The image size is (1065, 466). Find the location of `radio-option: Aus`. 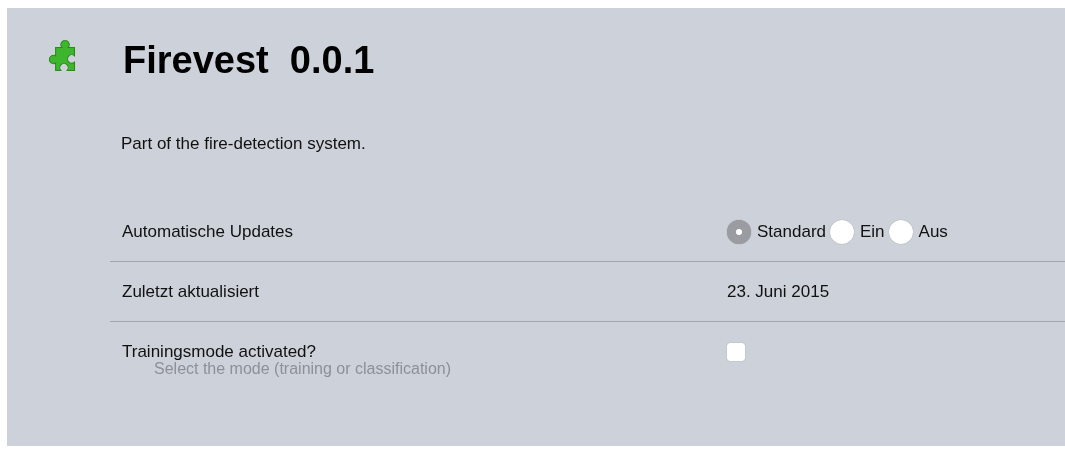

radio-option: Aus is located at coordinates (918, 231).